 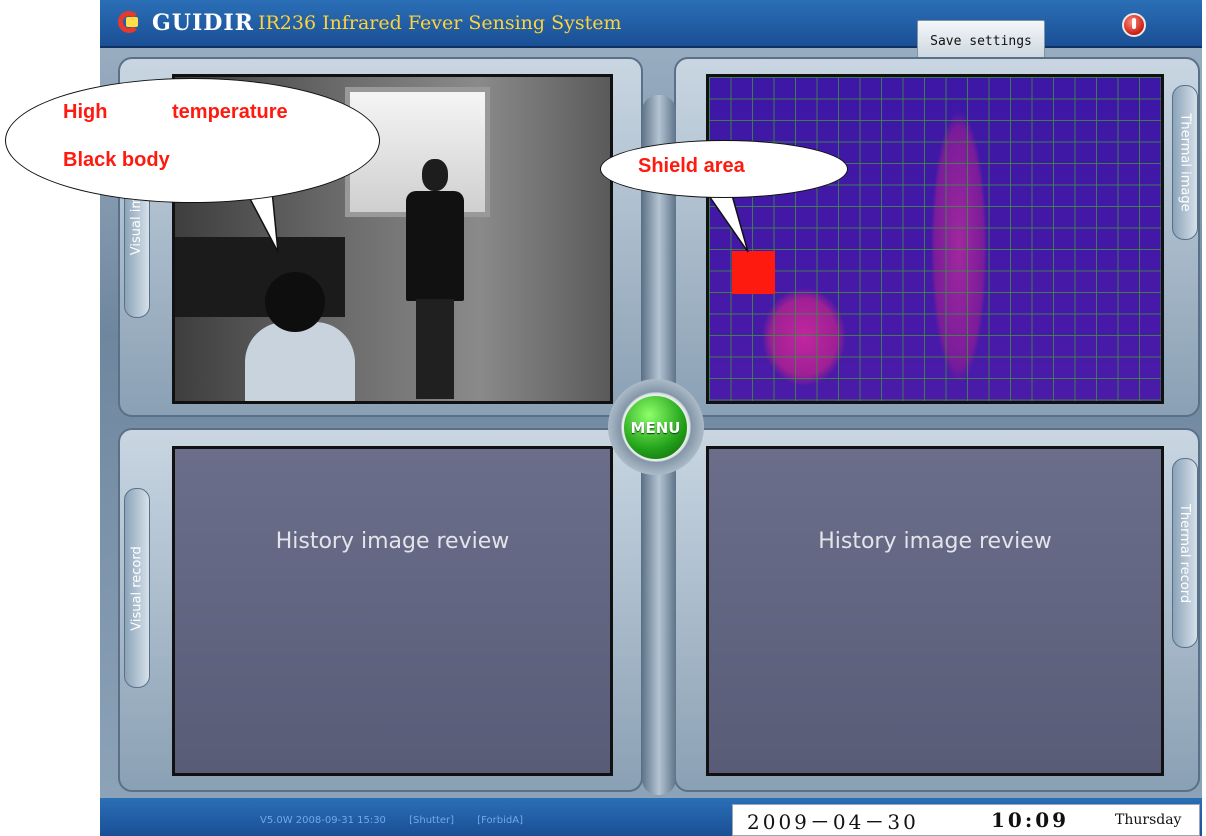 What do you see at coordinates (691, 166) in the screenshot?
I see `callout-shield-area: Shield area` at bounding box center [691, 166].